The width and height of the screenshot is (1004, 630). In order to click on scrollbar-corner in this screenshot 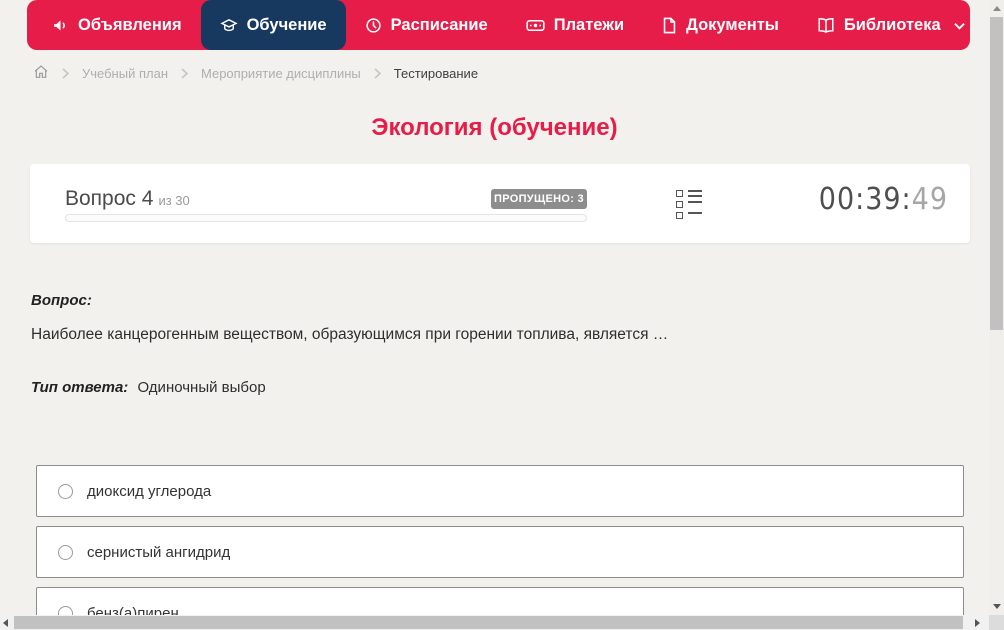, I will do `click(996, 622)`.